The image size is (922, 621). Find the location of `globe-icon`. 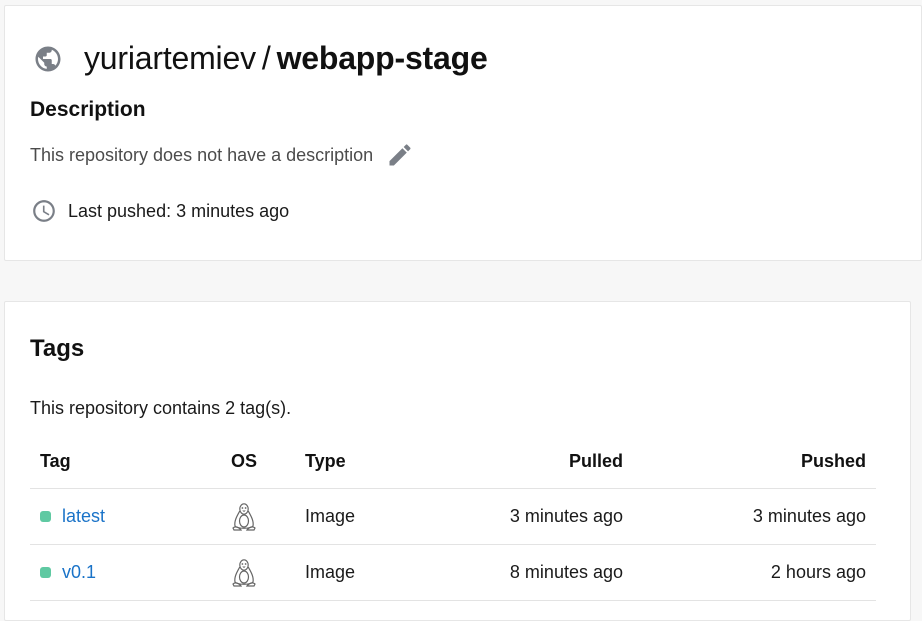

globe-icon is located at coordinates (48, 58).